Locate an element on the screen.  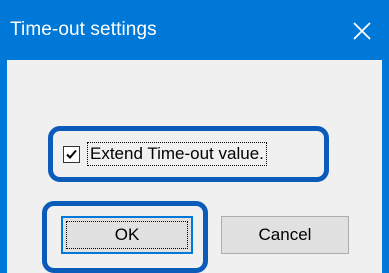
close-button is located at coordinates (362, 31).